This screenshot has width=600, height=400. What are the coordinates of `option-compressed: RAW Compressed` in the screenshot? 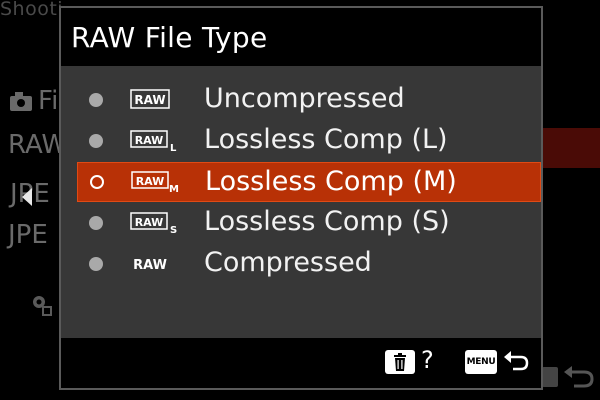 It's located at (309, 264).